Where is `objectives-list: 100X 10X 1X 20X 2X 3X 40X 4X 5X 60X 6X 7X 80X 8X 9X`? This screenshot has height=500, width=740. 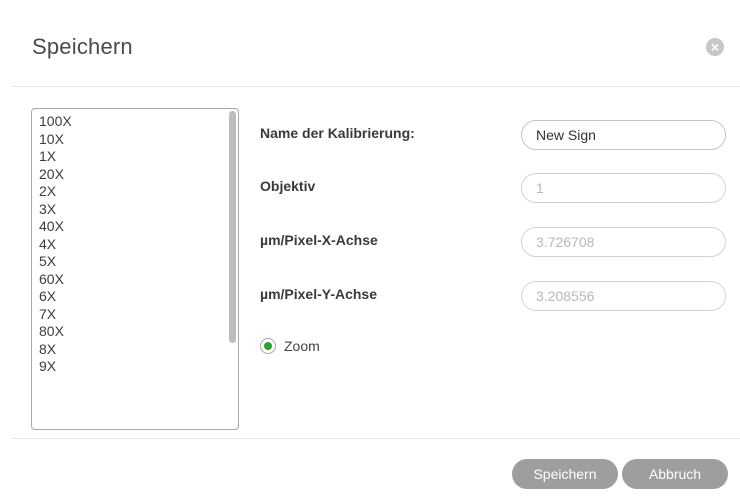
objectives-list: 100X 10X 1X 20X 2X 3X 40X 4X 5X 60X 6X 7X 80X 8X 9X is located at coordinates (135, 242).